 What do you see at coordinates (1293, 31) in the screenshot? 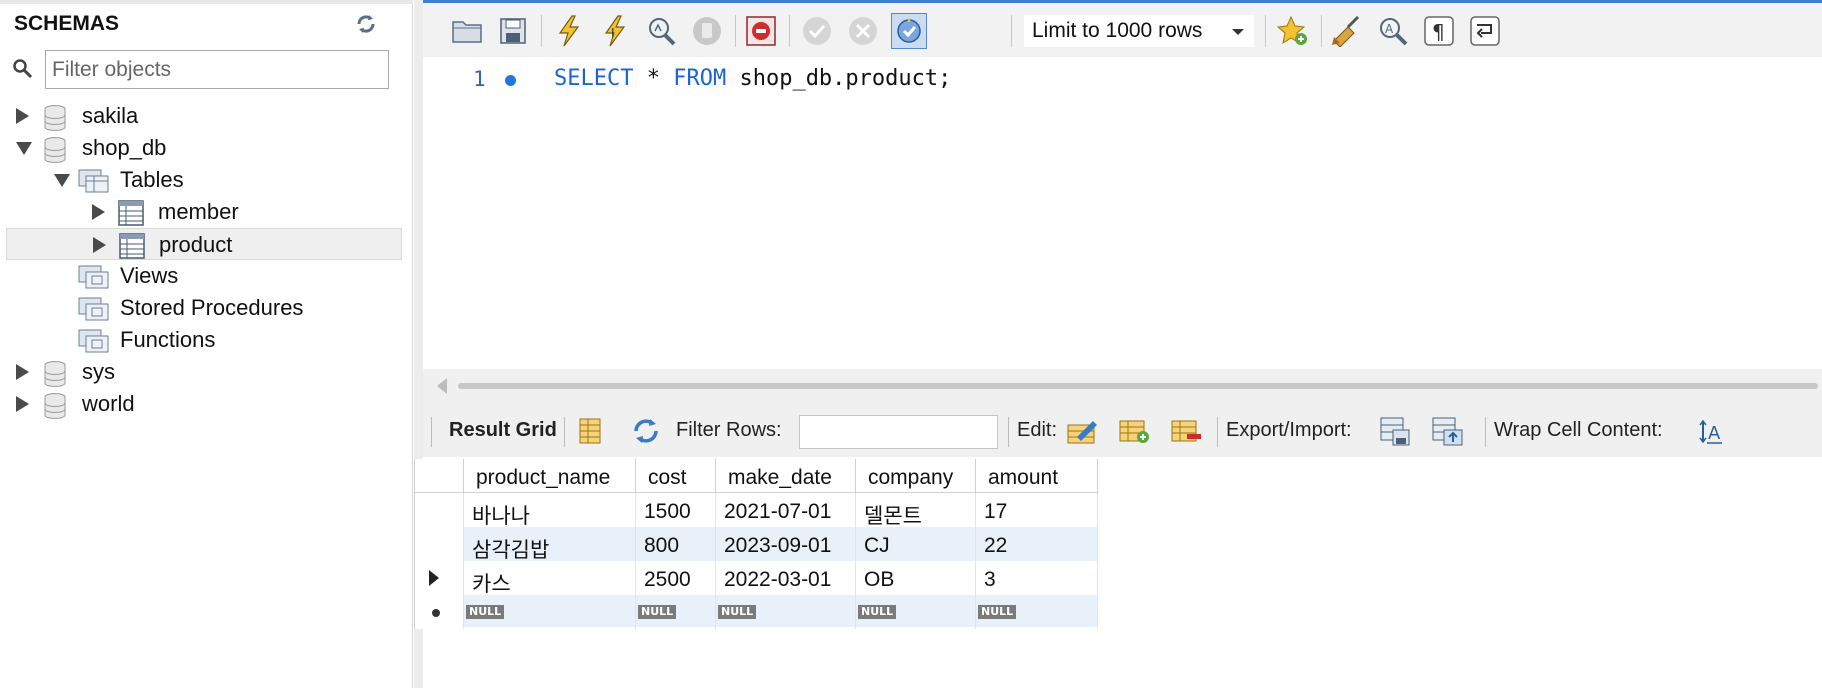
I see `bookmark-star-icon` at bounding box center [1293, 31].